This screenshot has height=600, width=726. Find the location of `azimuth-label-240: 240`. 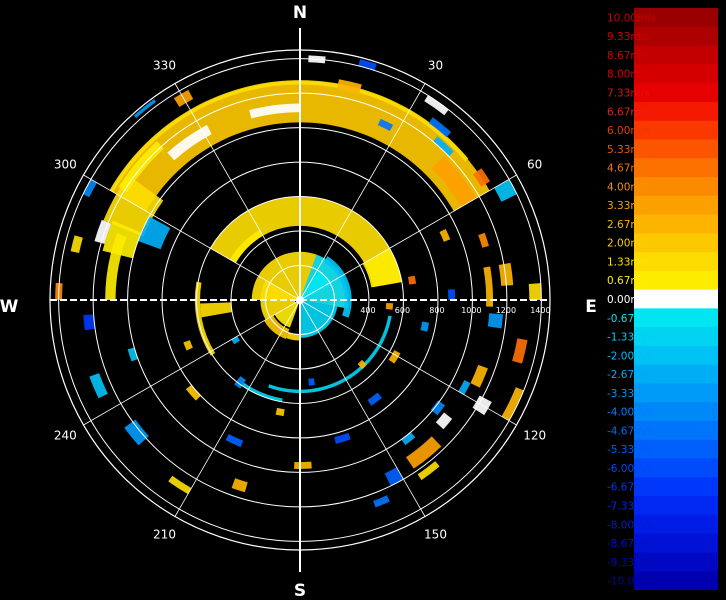

azimuth-label-240: 240 is located at coordinates (65, 436).